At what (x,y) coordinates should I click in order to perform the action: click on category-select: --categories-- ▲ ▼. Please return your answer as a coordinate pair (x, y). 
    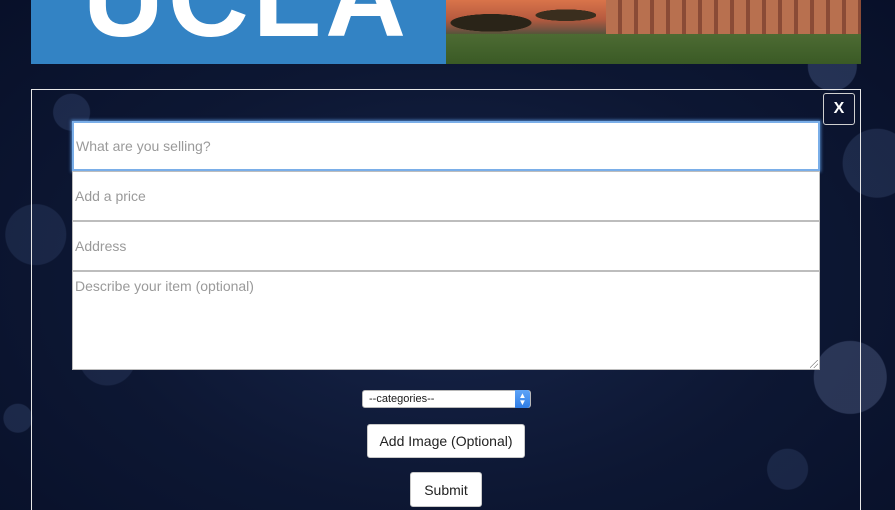
    Looking at the image, I should click on (446, 399).